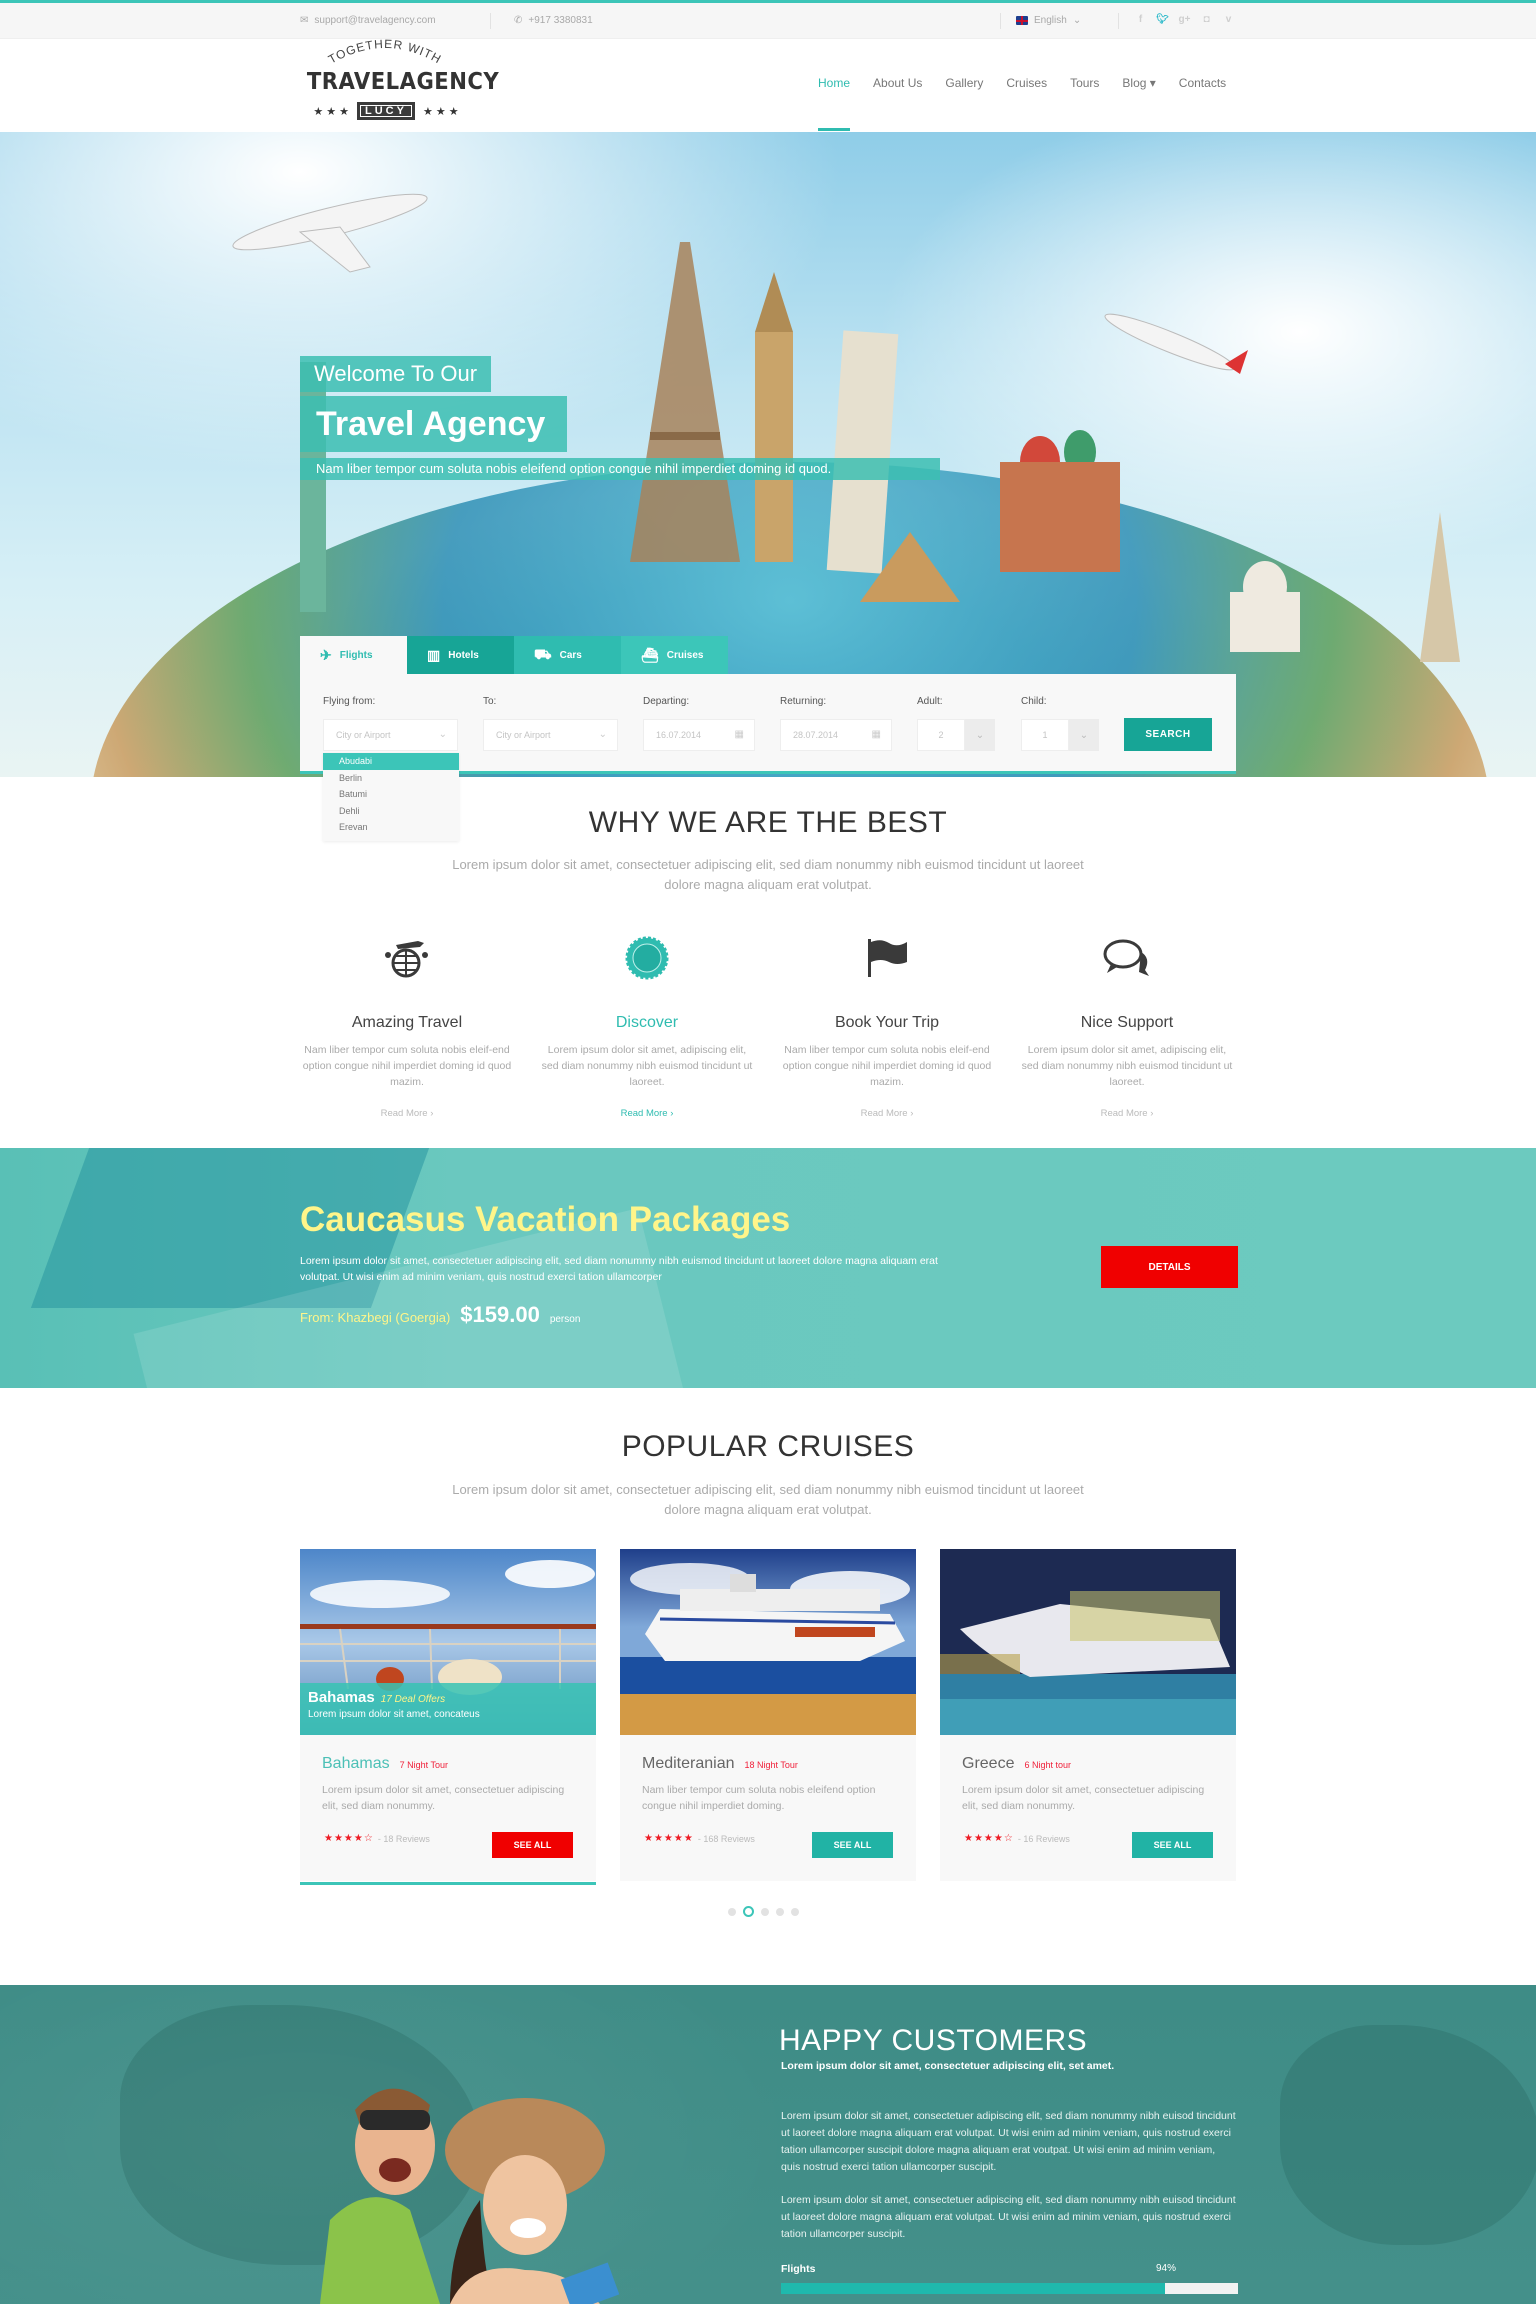 The image size is (1536, 2304). What do you see at coordinates (748, 1911) in the screenshot?
I see `pagination-dot-active` at bounding box center [748, 1911].